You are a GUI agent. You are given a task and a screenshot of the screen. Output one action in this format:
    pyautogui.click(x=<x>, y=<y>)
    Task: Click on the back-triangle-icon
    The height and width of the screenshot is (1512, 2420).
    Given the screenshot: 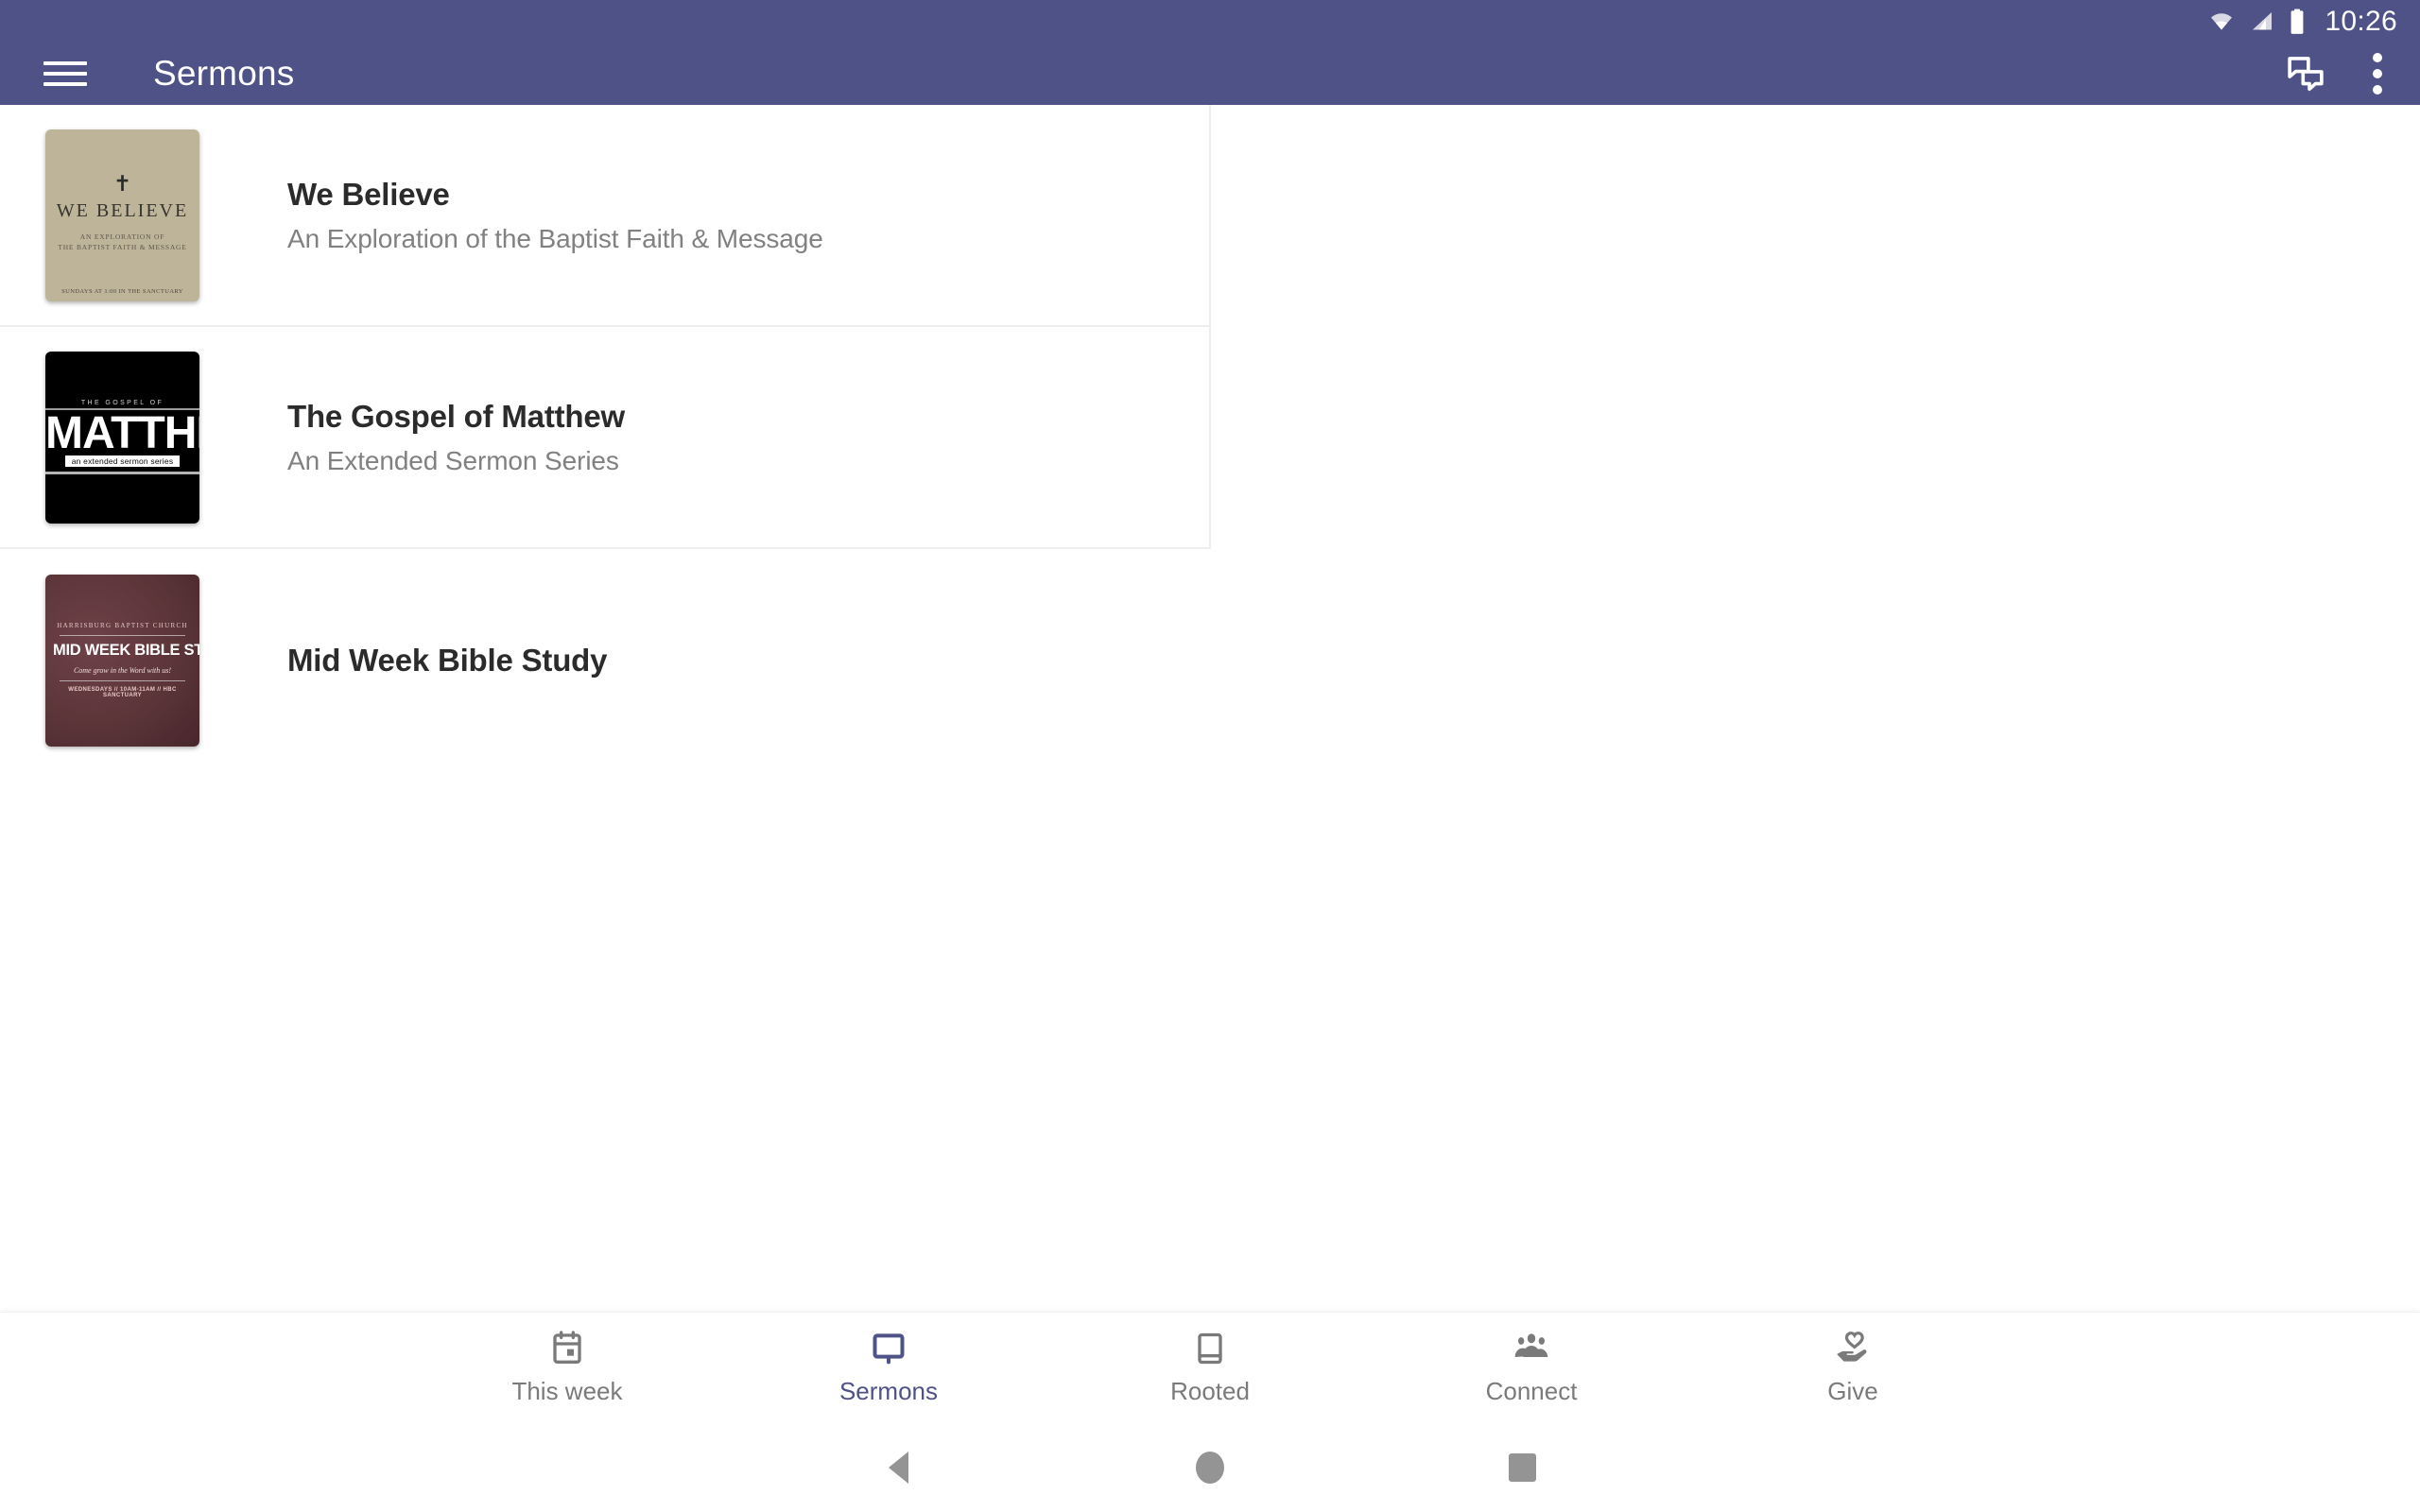 What is the action you would take?
    pyautogui.click(x=898, y=1467)
    